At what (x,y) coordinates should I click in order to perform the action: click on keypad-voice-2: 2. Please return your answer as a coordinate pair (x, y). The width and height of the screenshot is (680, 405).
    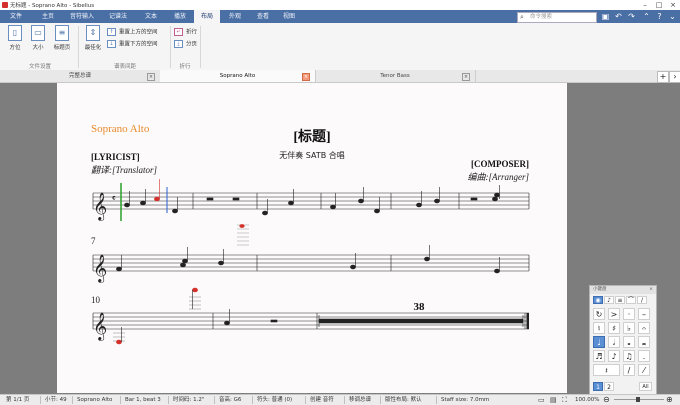
    Looking at the image, I should click on (609, 386).